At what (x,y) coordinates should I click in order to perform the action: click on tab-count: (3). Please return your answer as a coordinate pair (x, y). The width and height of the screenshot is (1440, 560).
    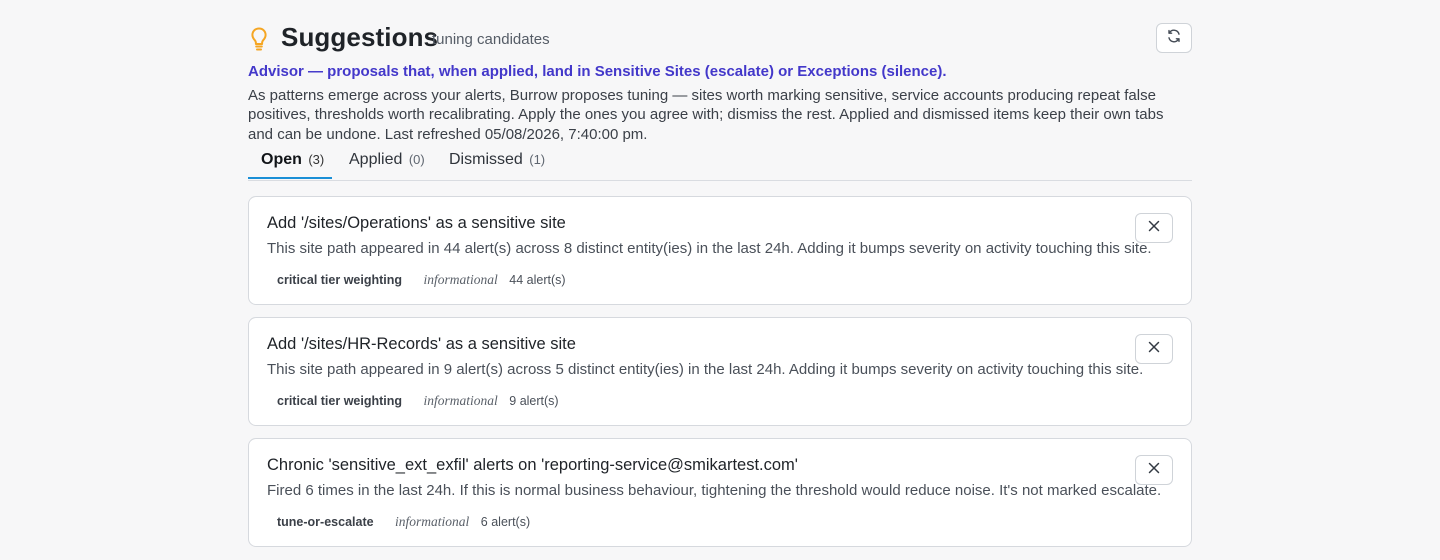
    Looking at the image, I should click on (316, 159).